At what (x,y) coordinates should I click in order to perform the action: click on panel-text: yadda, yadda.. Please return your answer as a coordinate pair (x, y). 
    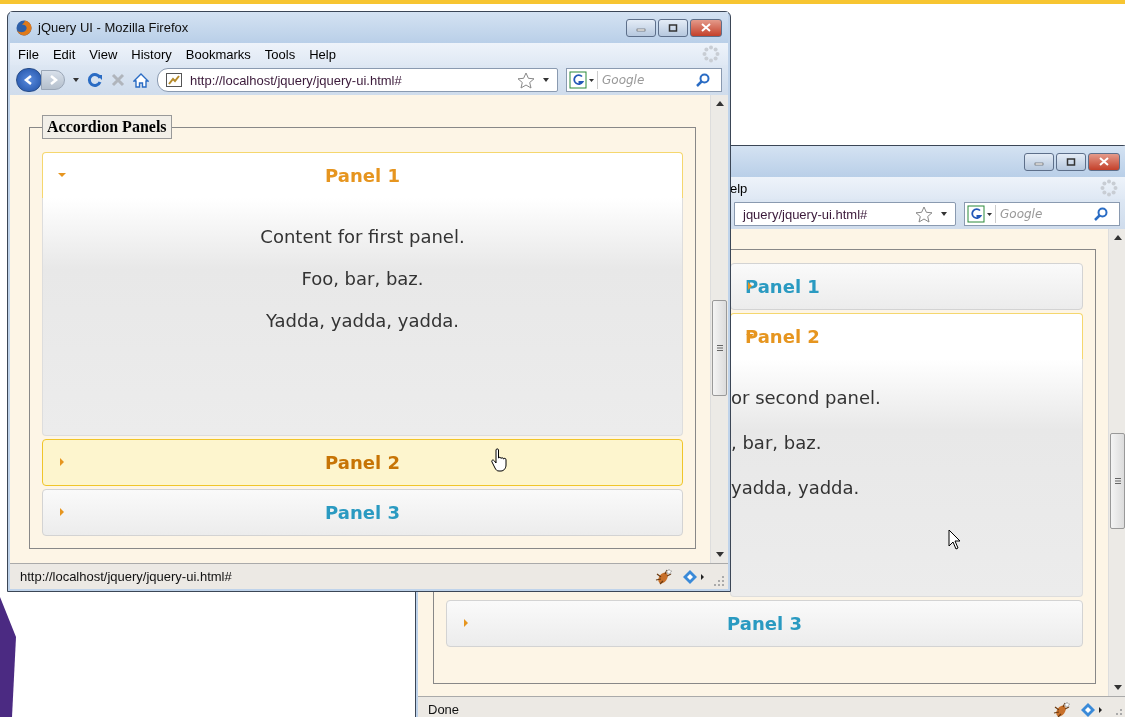
    Looking at the image, I should click on (796, 487).